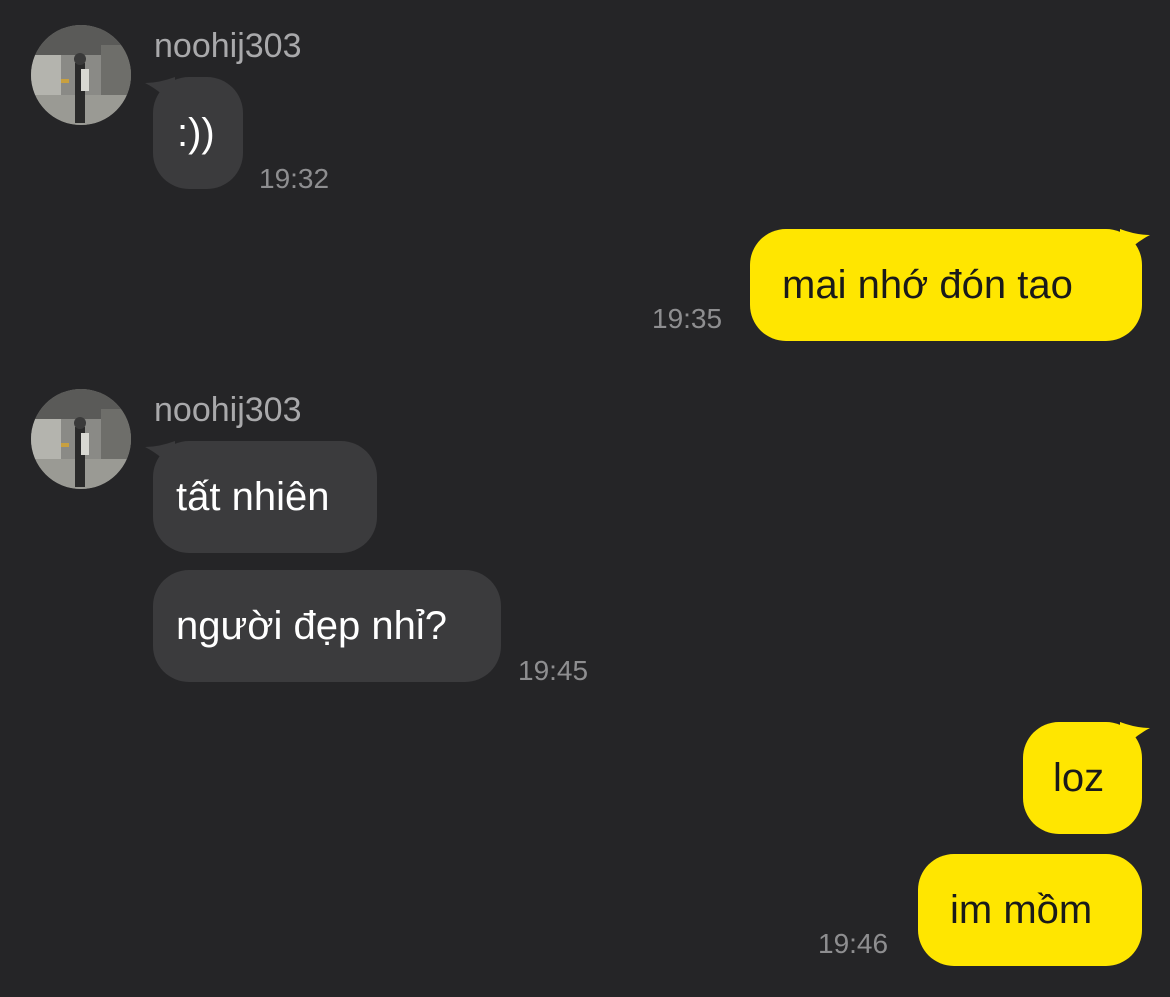 The height and width of the screenshot is (997, 1170). I want to click on message-text: im mồm, so click(1021, 910).